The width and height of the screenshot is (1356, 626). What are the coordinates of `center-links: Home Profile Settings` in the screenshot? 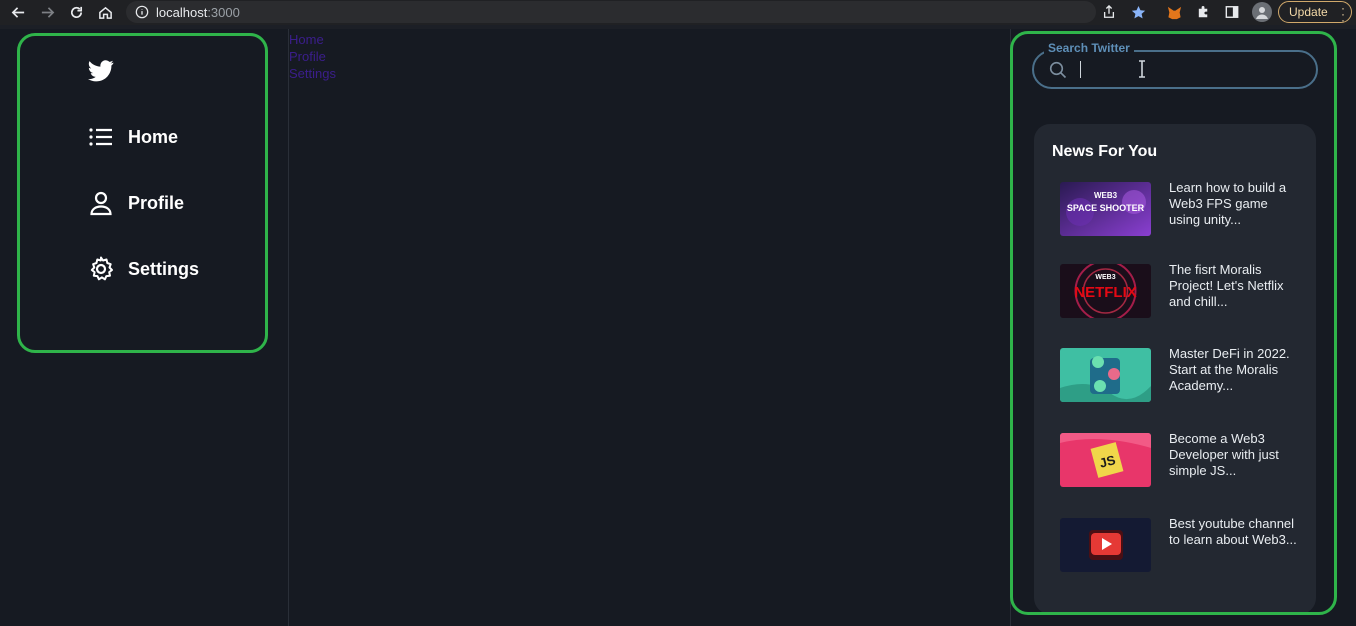 It's located at (312, 56).